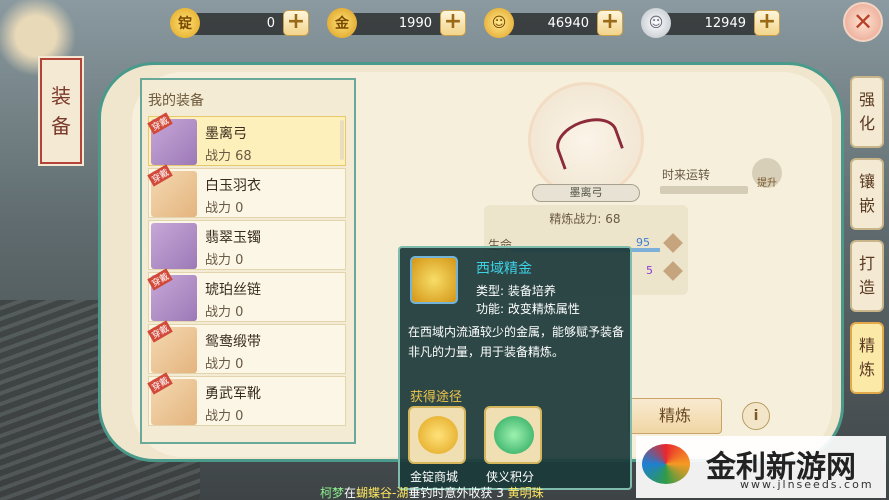 Image resolution: width=889 pixels, height=500 pixels. Describe the element at coordinates (767, 23) in the screenshot. I see `add-silver-button: +` at that location.